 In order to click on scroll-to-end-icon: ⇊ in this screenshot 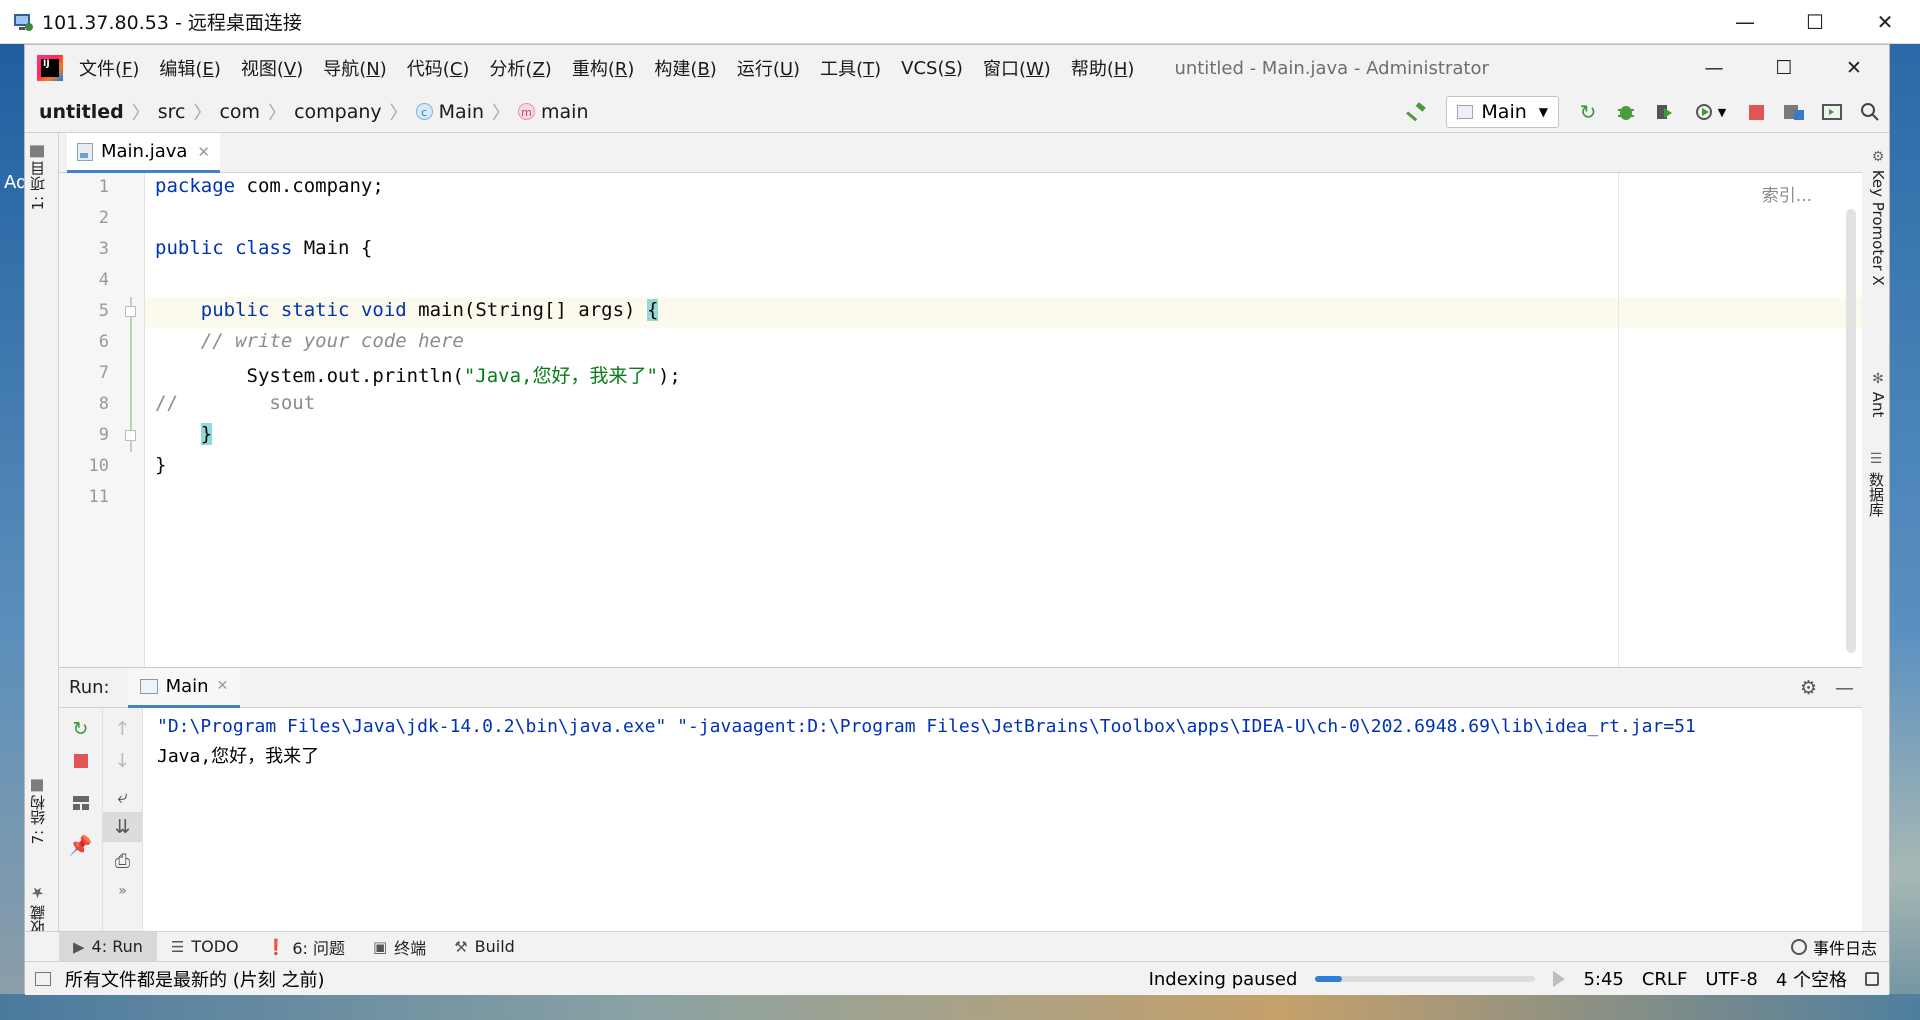, I will do `click(122, 827)`.